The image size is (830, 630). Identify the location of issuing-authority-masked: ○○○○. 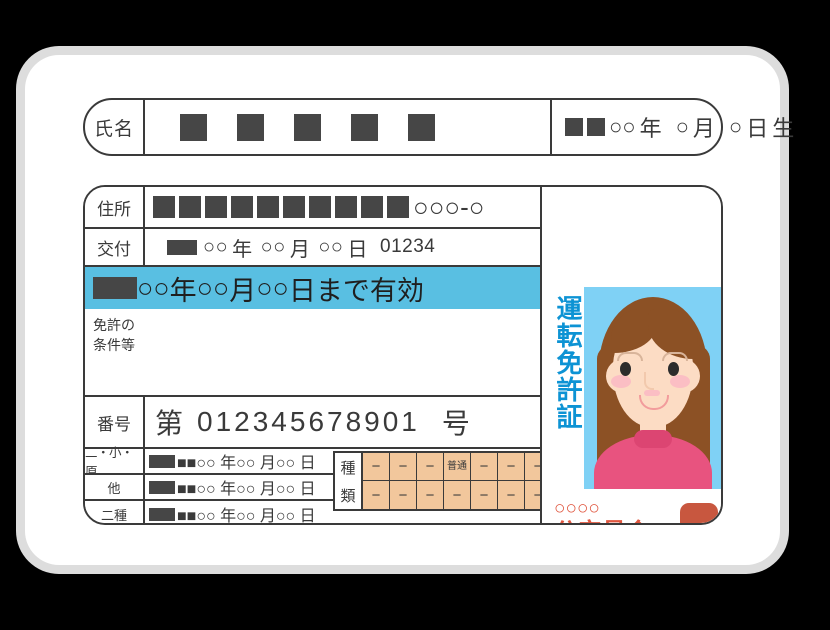
(577, 508).